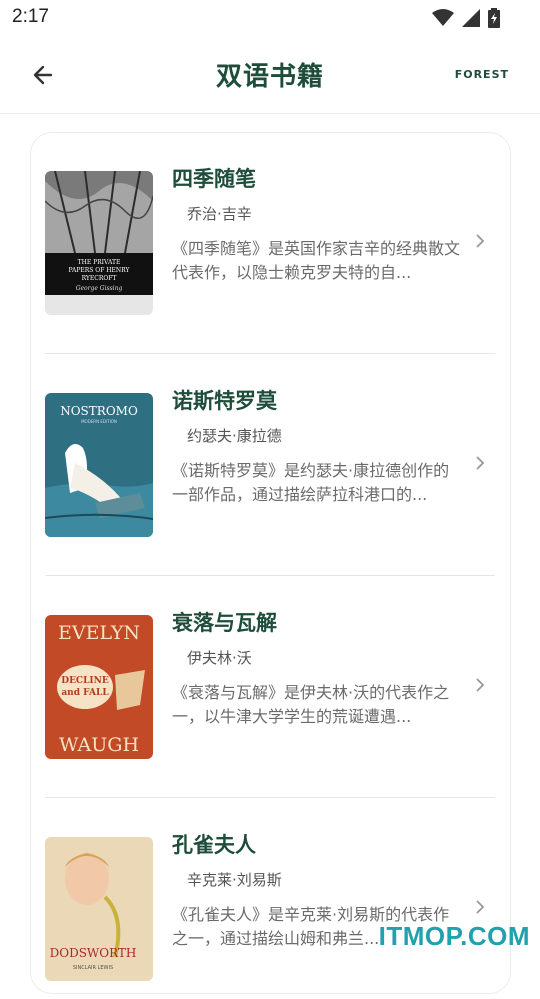 The height and width of the screenshot is (999, 540). I want to click on book-author: 约瑟夫·康拉德, so click(234, 436).